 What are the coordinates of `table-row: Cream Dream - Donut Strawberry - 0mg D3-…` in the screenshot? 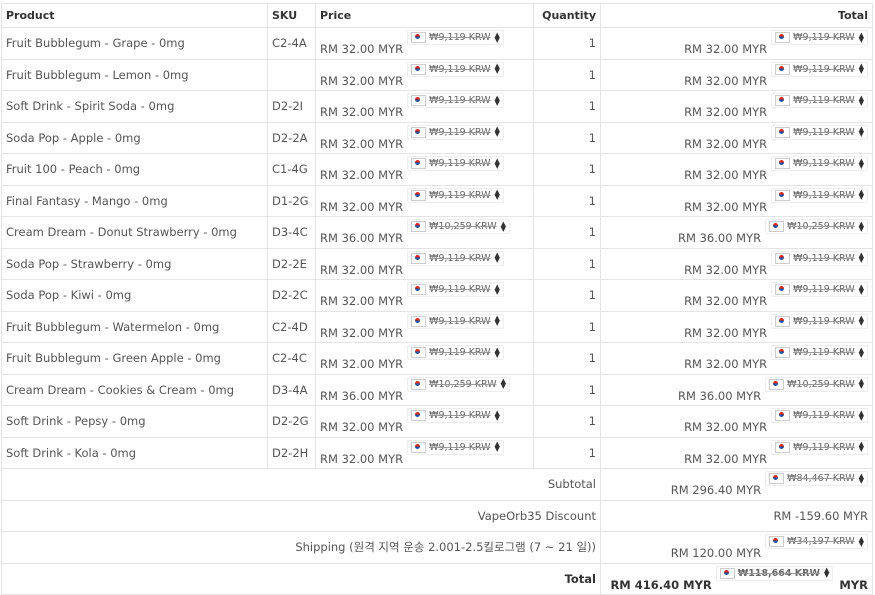 It's located at (437, 232).